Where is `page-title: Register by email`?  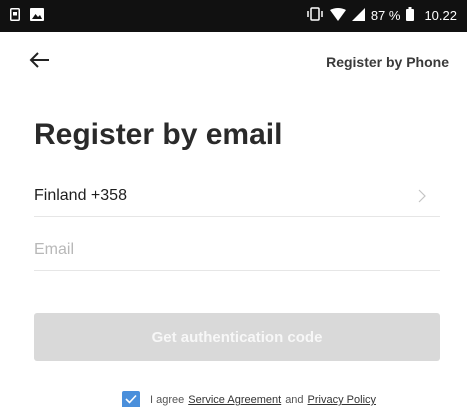 page-title: Register by email is located at coordinates (158, 134).